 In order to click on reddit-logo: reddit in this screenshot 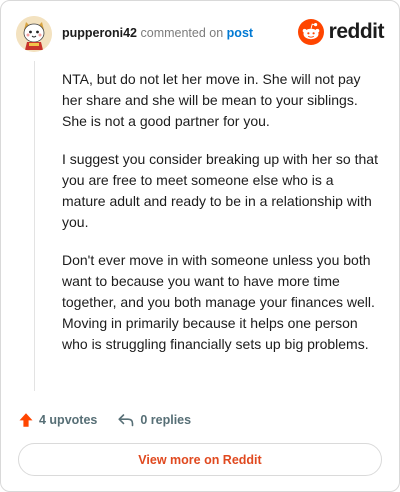, I will do `click(341, 32)`.